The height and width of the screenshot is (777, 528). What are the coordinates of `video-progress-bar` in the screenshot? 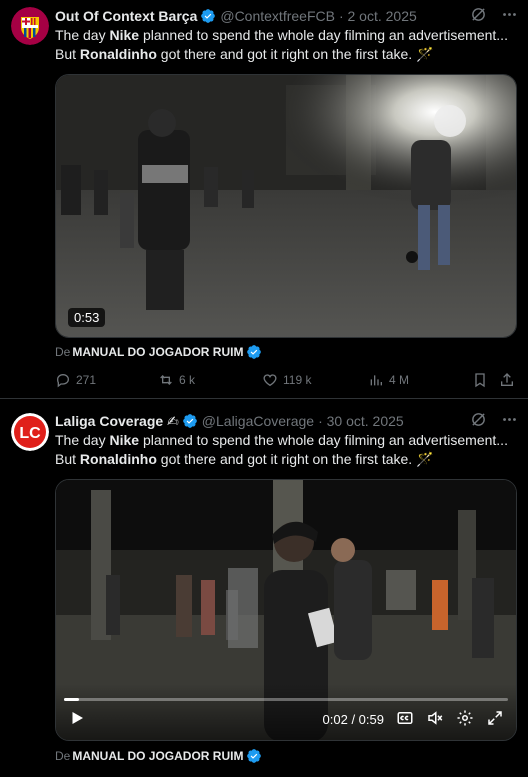 It's located at (286, 699).